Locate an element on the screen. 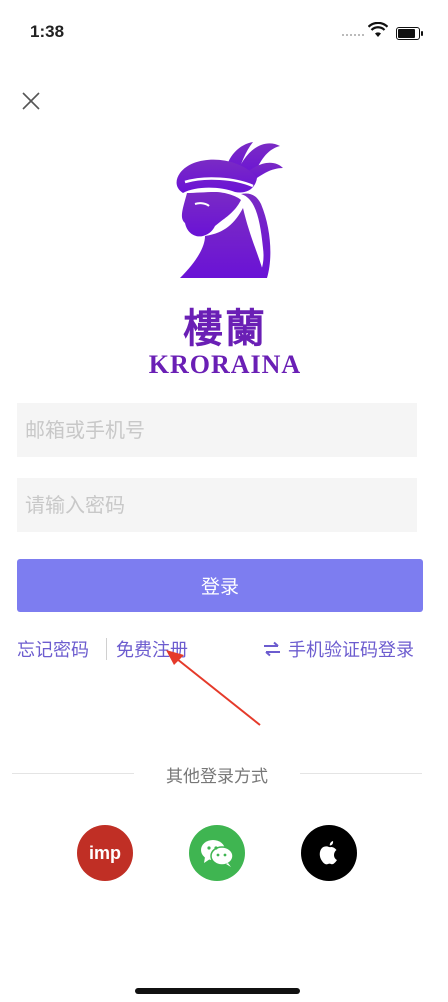  annotation-arrow-icon is located at coordinates (213, 688).